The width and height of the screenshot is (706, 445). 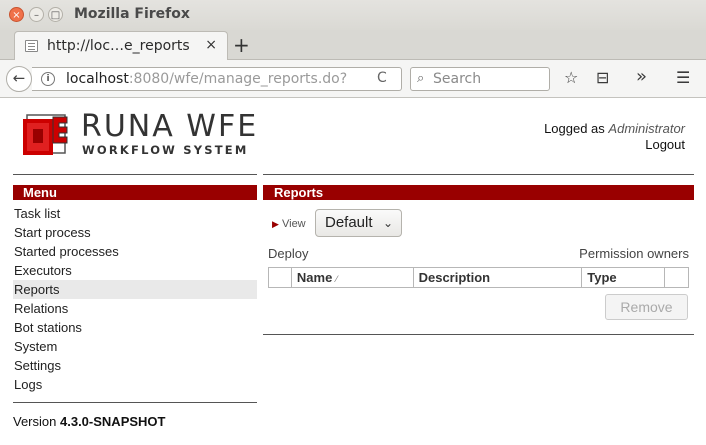 I want to click on chevron-down-icon: ⌄, so click(x=387, y=223).